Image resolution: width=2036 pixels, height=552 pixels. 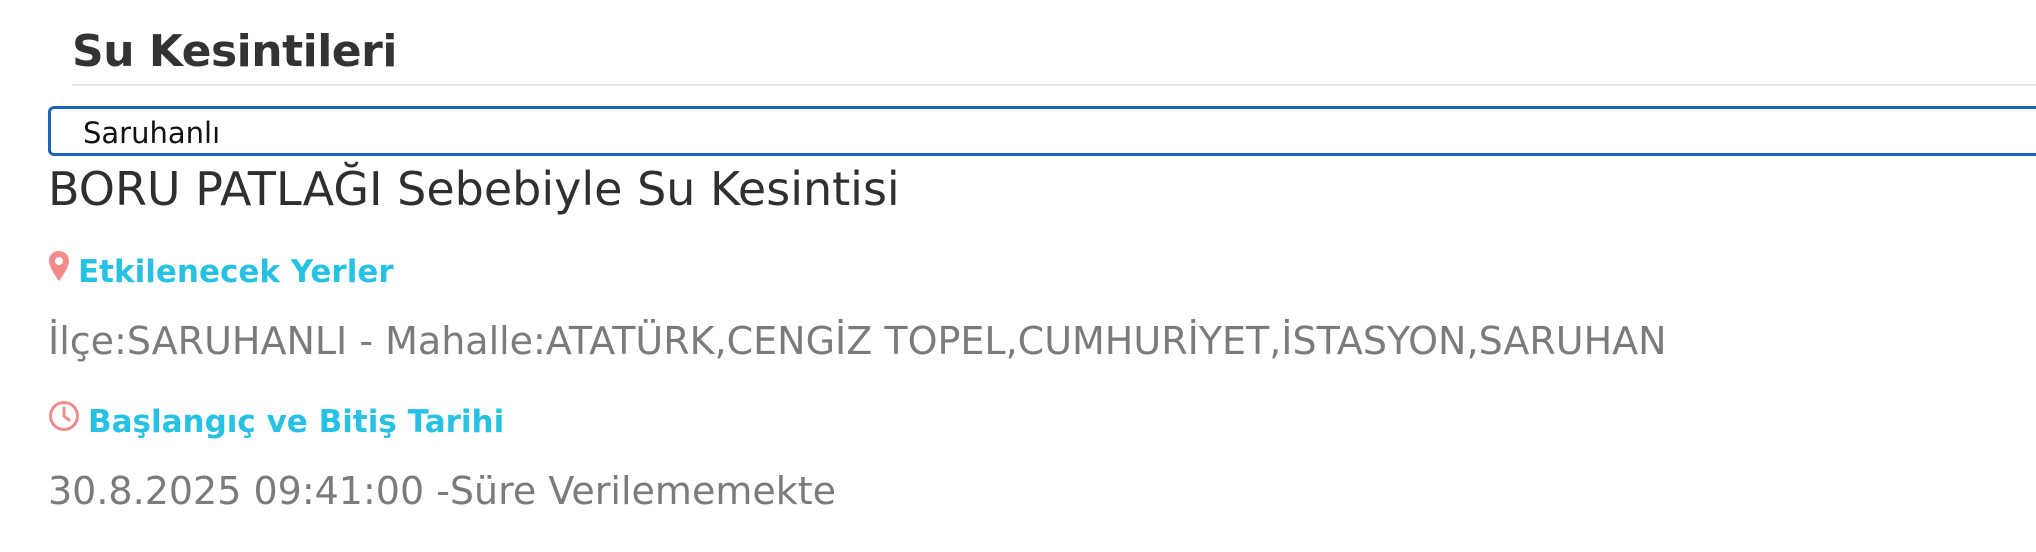 What do you see at coordinates (59, 271) in the screenshot?
I see `map-pin-icon` at bounding box center [59, 271].